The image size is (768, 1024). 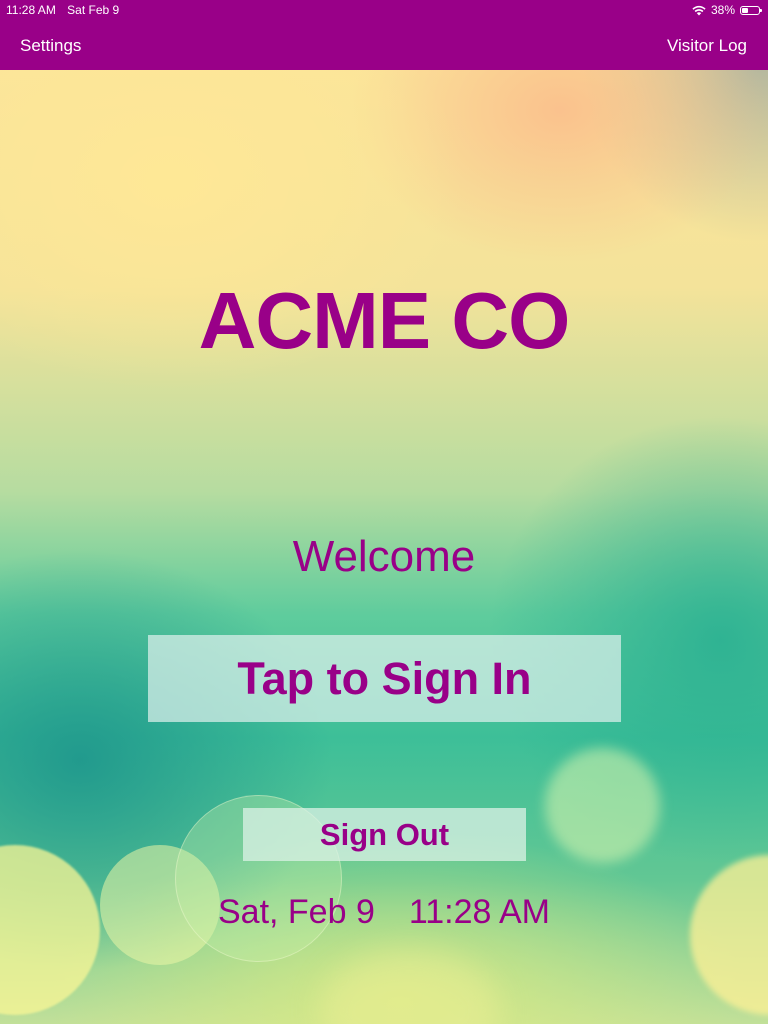 I want to click on sign-out-label: Sign Out, so click(x=384, y=834).